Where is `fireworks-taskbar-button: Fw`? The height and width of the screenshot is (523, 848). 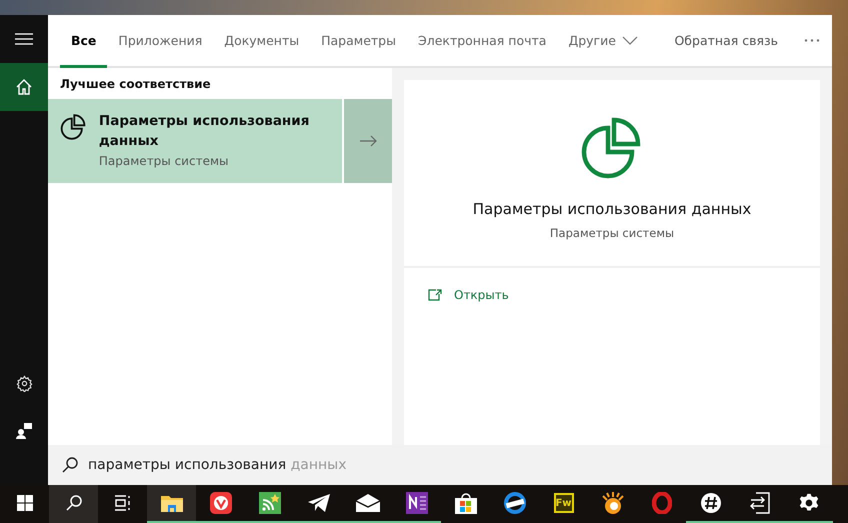
fireworks-taskbar-button: Fw is located at coordinates (563, 504).